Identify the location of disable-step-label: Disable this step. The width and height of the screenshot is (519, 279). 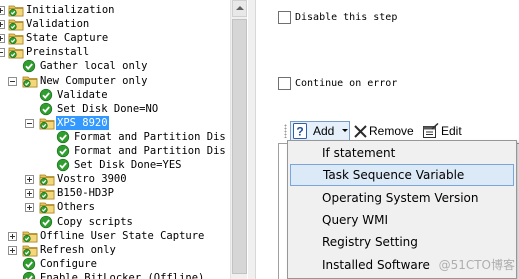
(346, 17).